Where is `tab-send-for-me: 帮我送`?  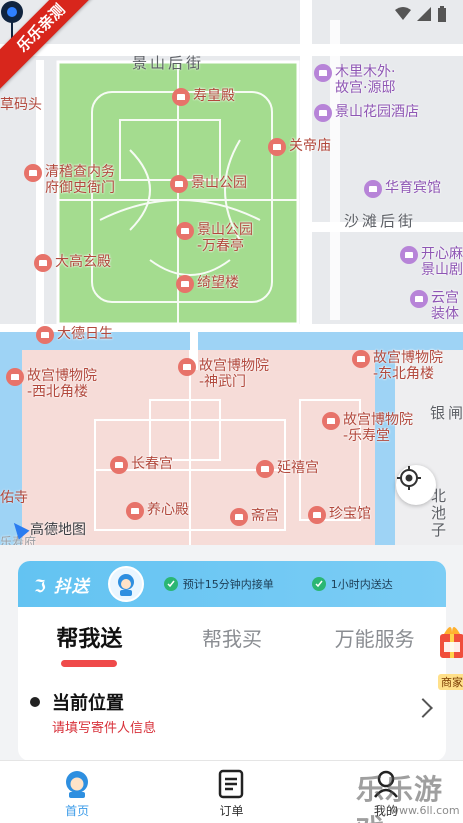 tab-send-for-me: 帮我送 is located at coordinates (89, 644).